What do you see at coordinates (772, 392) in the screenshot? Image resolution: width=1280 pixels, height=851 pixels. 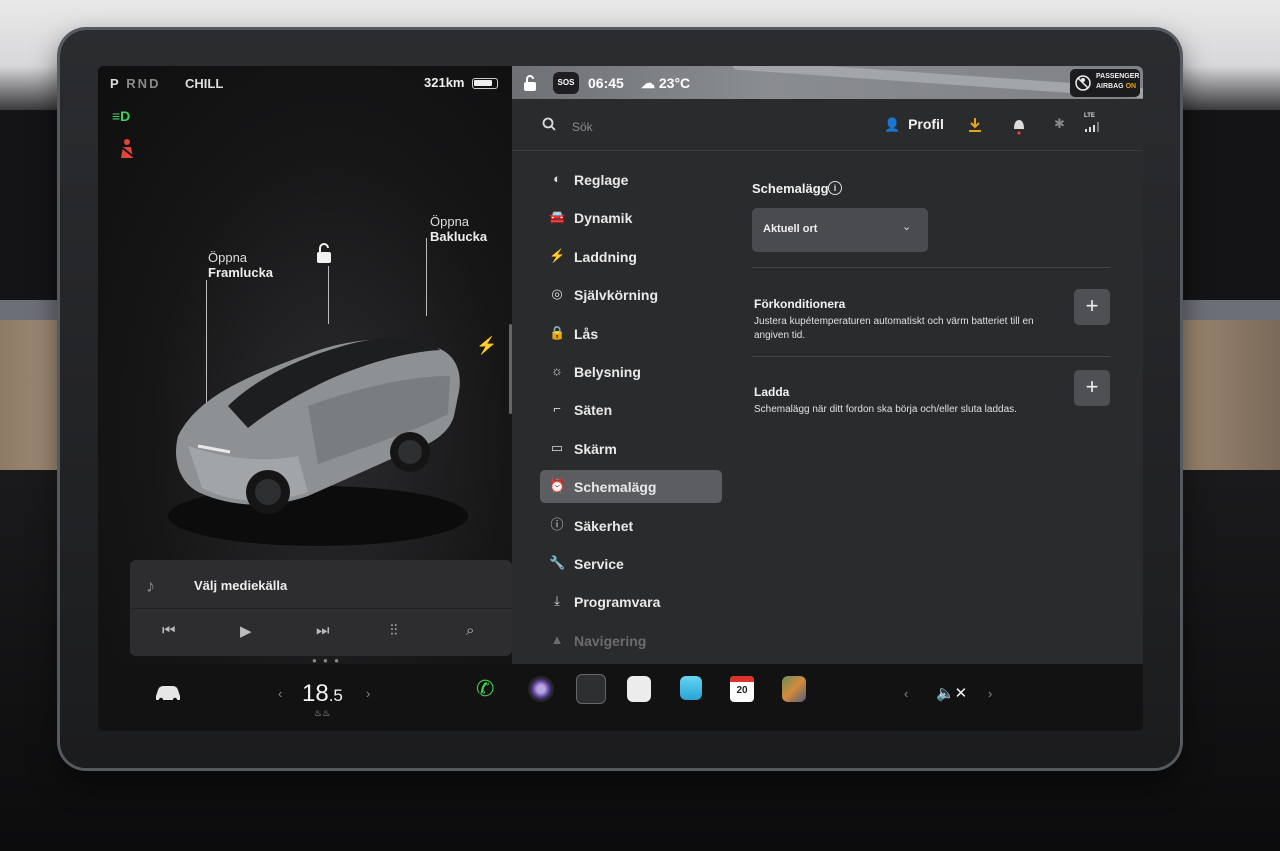 I see `charge-title: Ladda` at bounding box center [772, 392].